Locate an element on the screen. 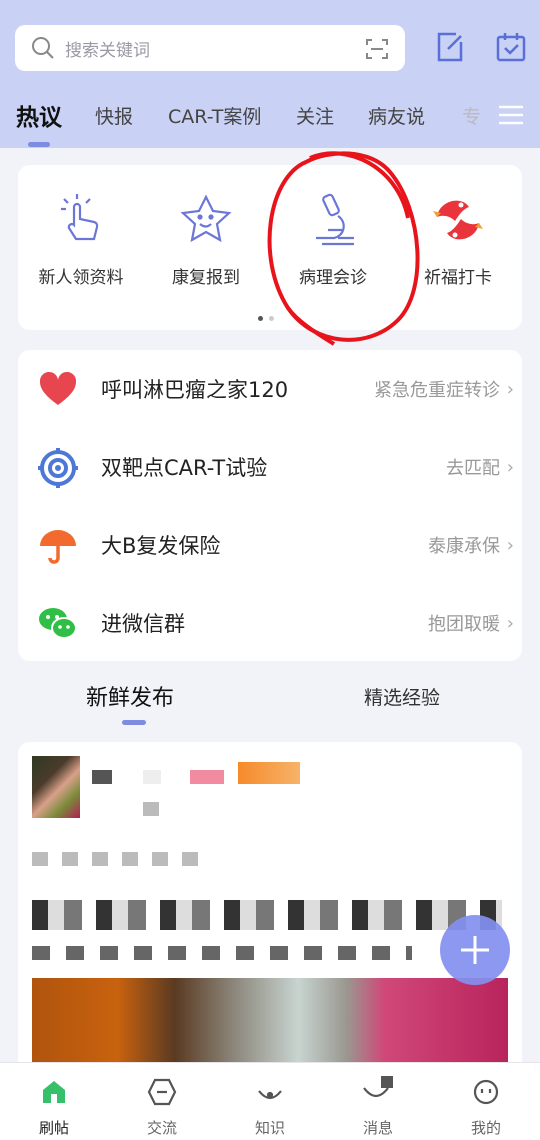 This screenshot has height=1140, width=540. create-post-button is located at coordinates (475, 950).